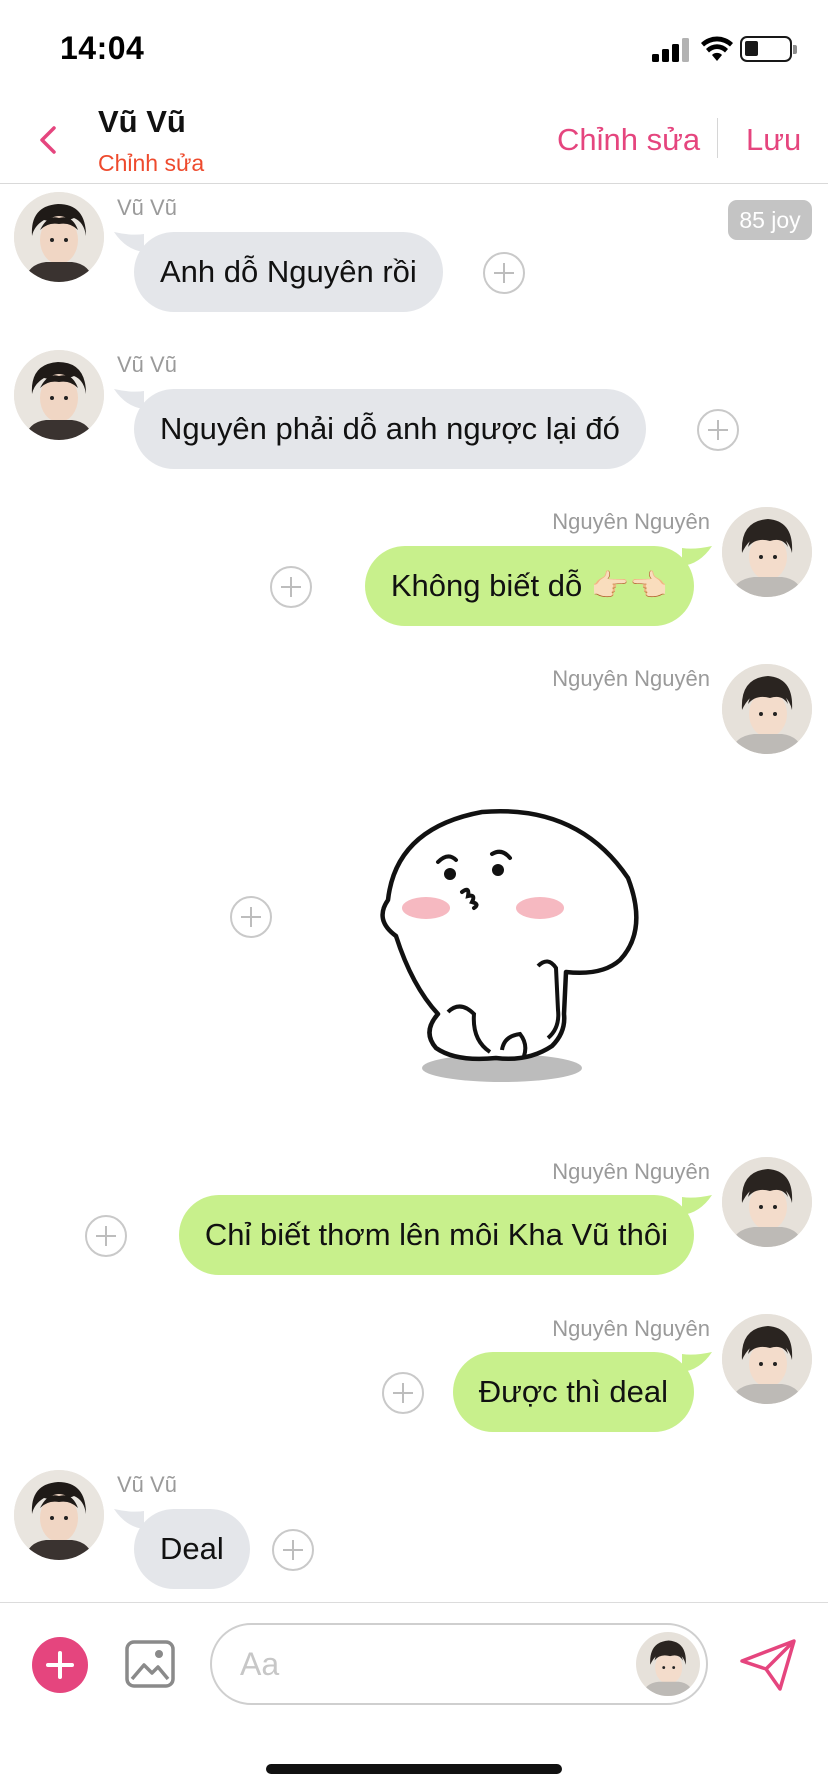 The height and width of the screenshot is (1792, 828). What do you see at coordinates (573, 1392) in the screenshot?
I see `message-bubble: Được thì deal` at bounding box center [573, 1392].